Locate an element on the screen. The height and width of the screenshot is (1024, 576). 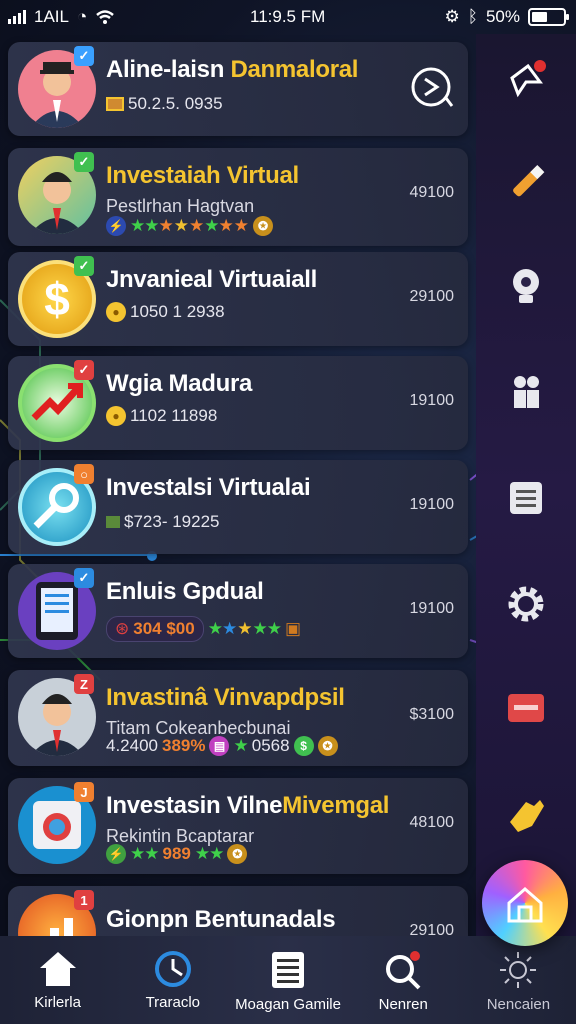
carrier-label: 1AIL is located at coordinates (51, 16).